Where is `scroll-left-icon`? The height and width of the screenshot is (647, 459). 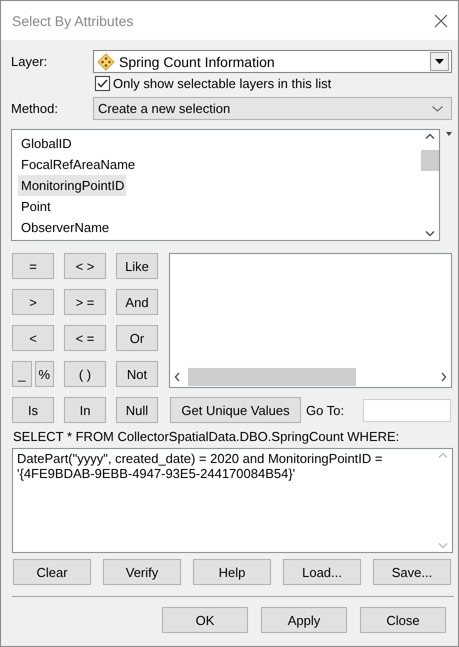 scroll-left-icon is located at coordinates (177, 377).